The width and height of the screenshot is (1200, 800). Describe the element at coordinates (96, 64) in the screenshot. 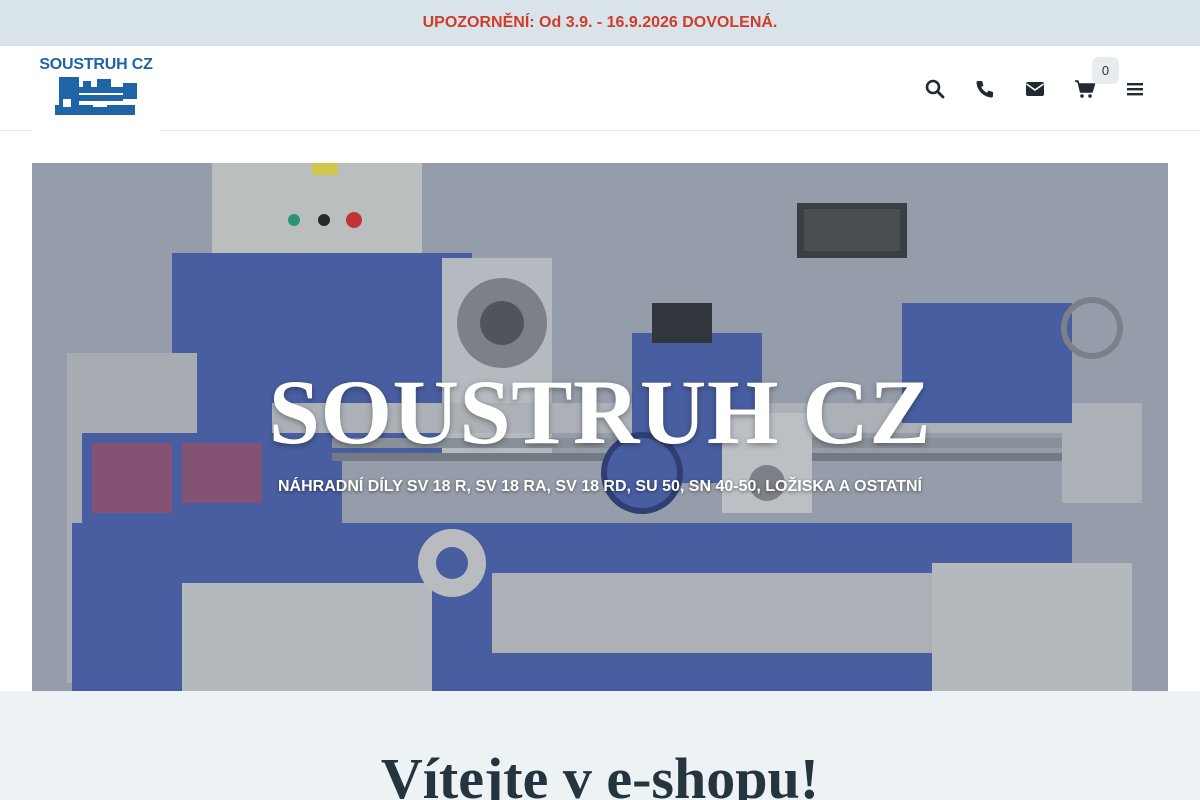

I see `logo-text: SOUSTRUH CZ` at that location.